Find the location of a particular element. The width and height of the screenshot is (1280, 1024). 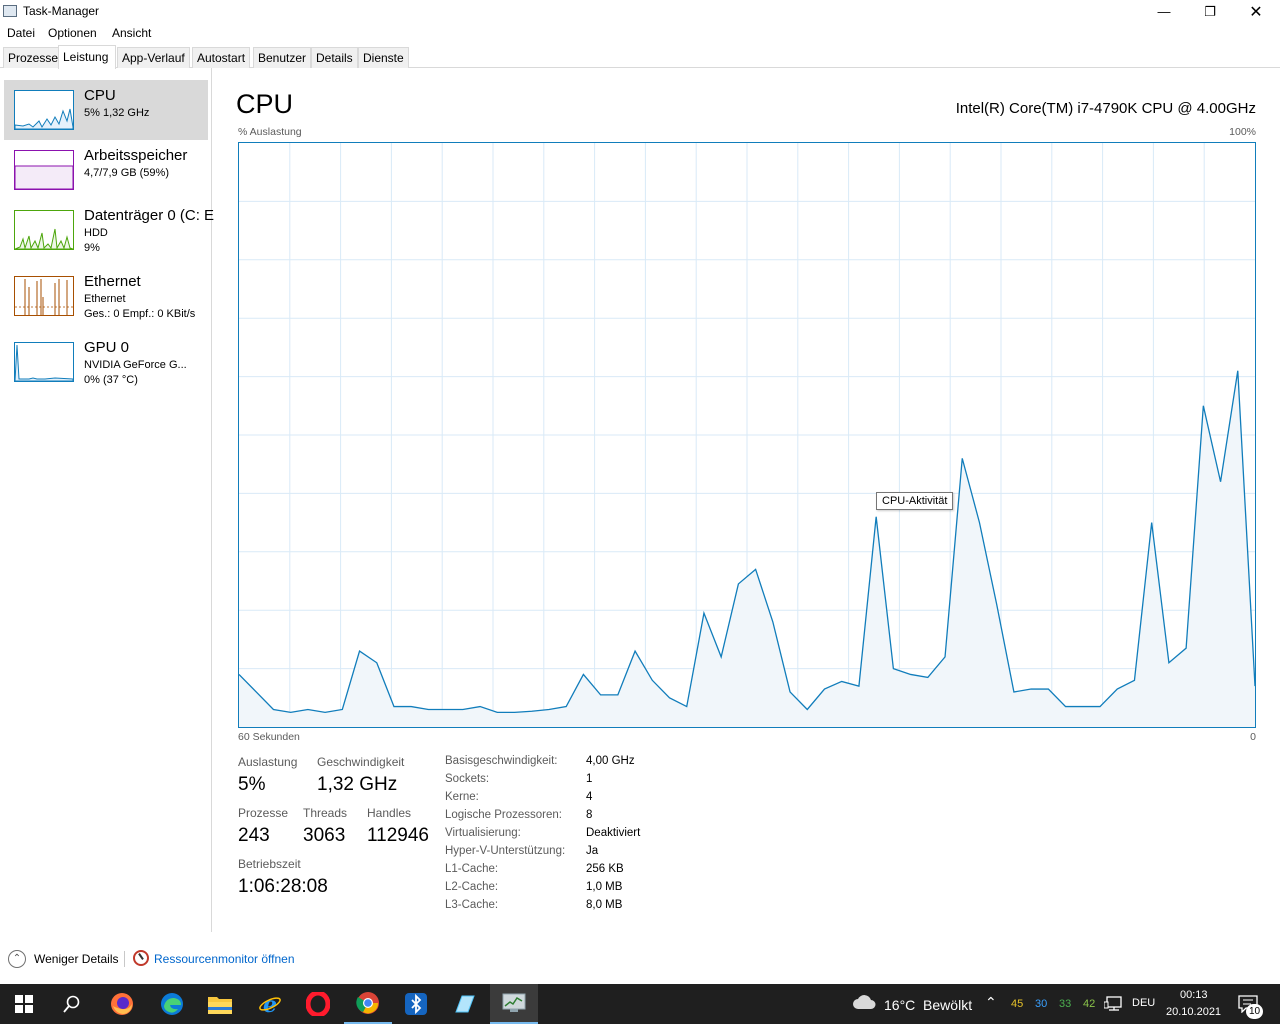

info-value: 8 is located at coordinates (589, 815).